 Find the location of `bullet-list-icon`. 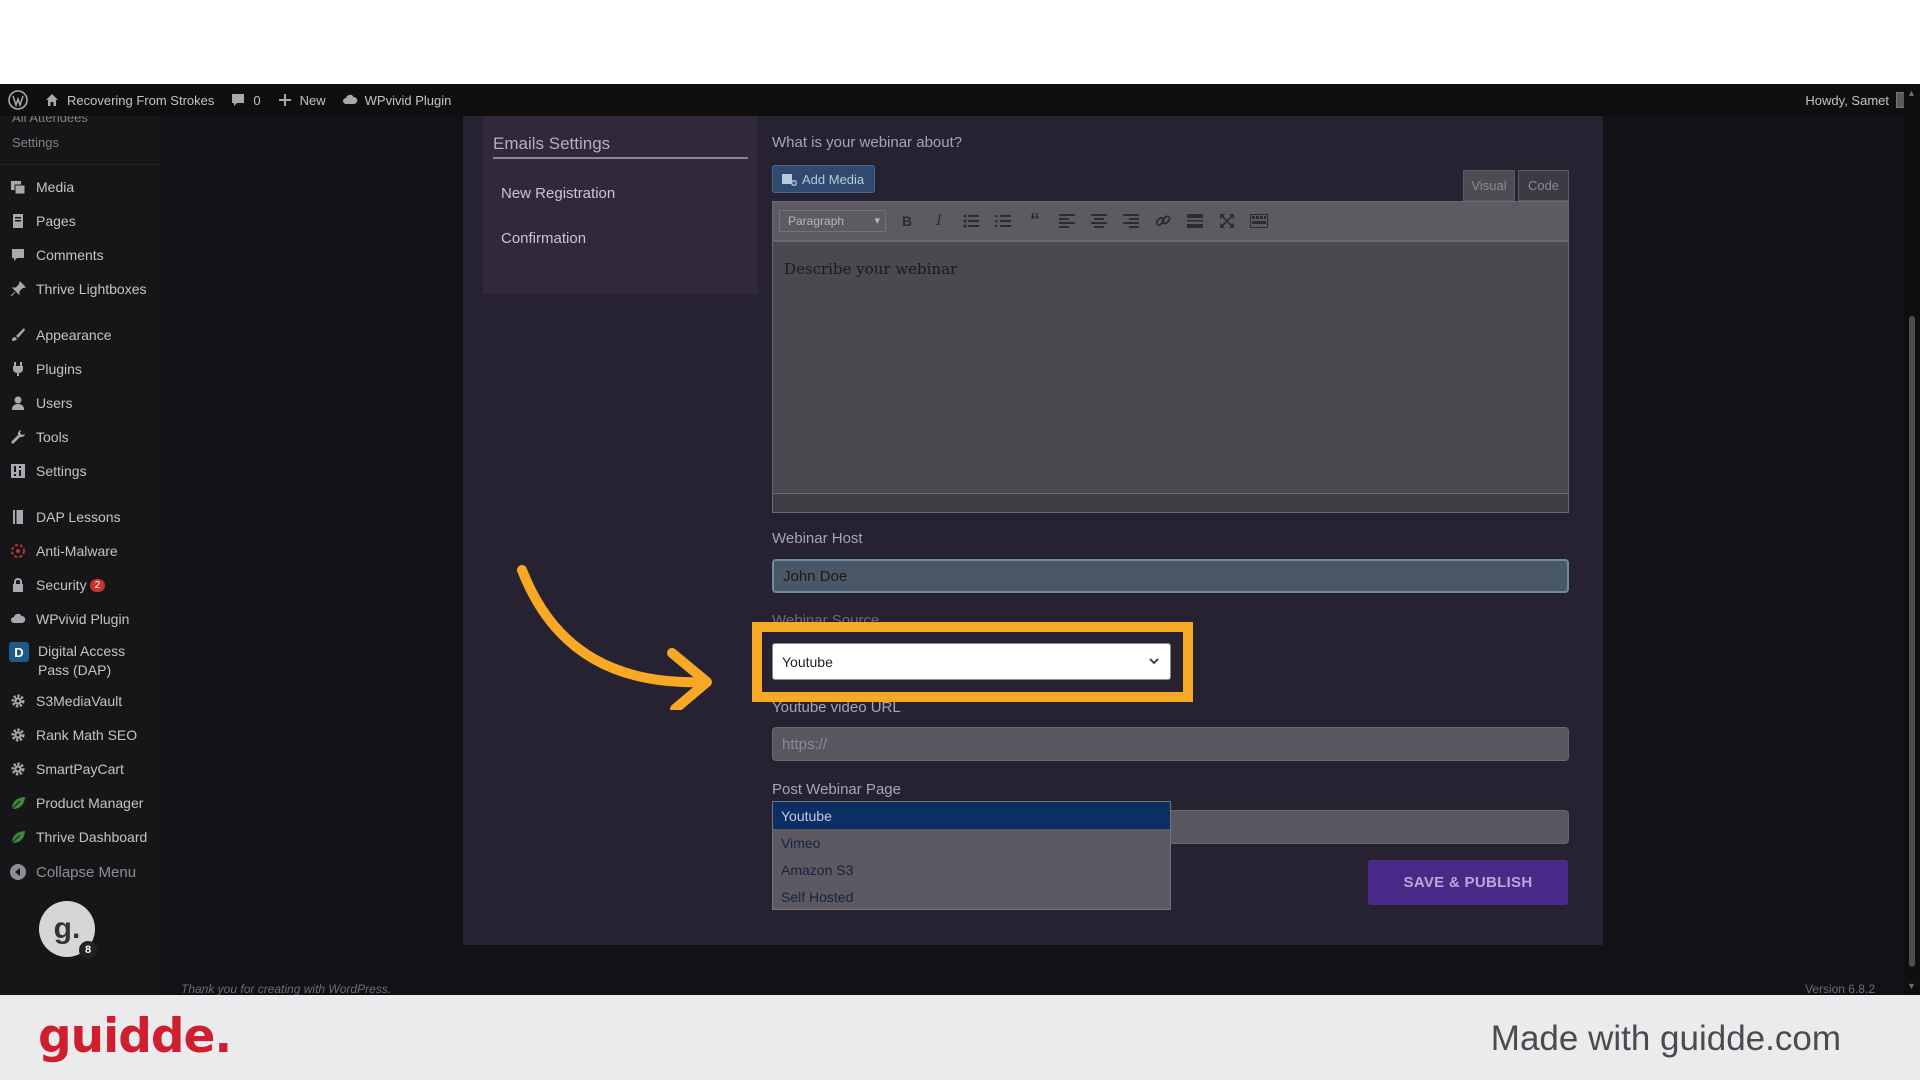

bullet-list-icon is located at coordinates (971, 221).